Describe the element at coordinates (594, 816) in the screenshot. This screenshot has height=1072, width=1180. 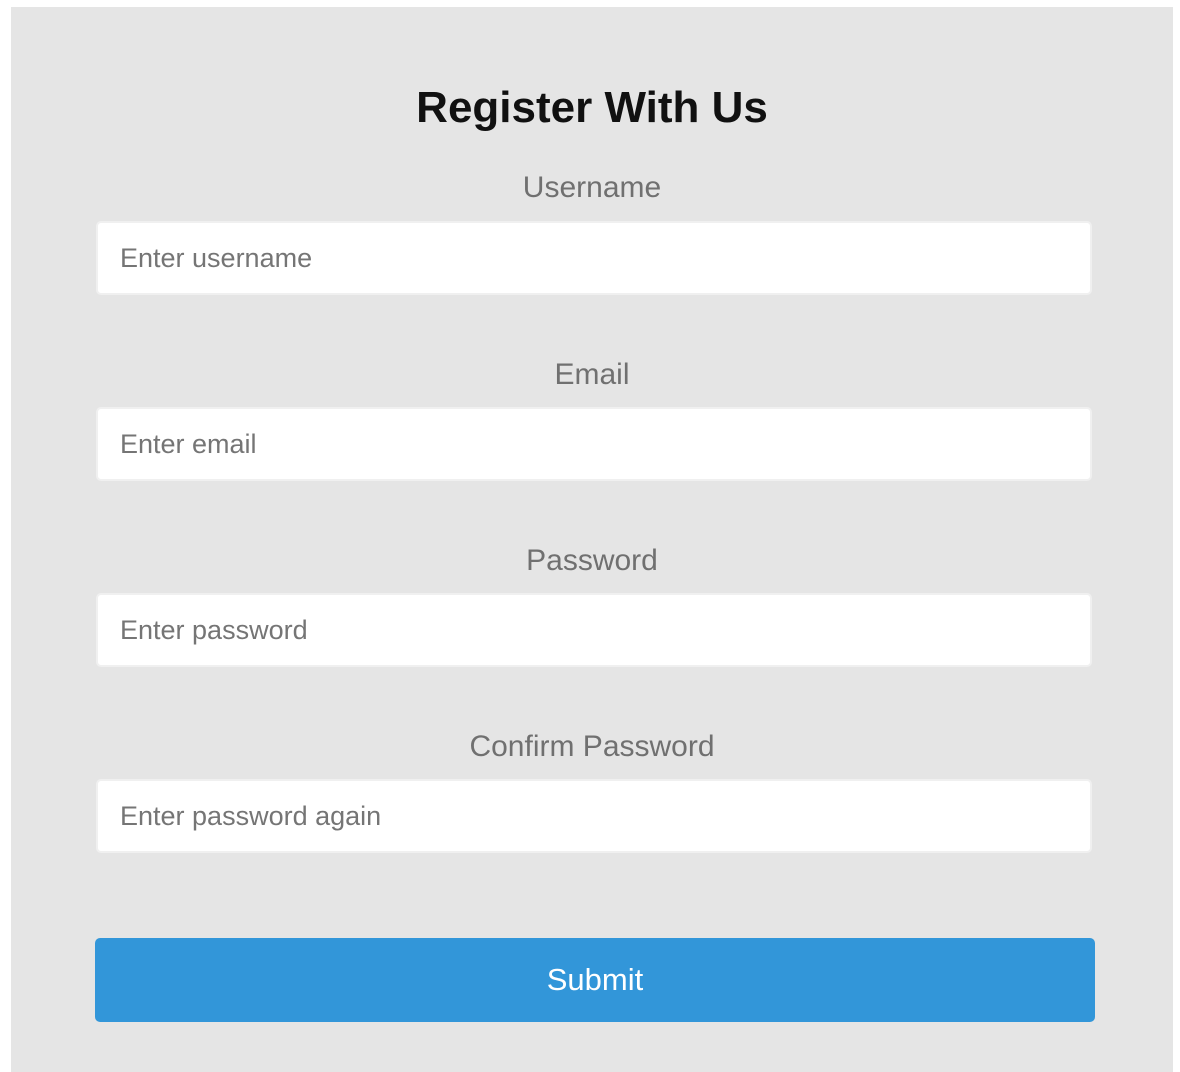
I see `confirm-password-input` at that location.